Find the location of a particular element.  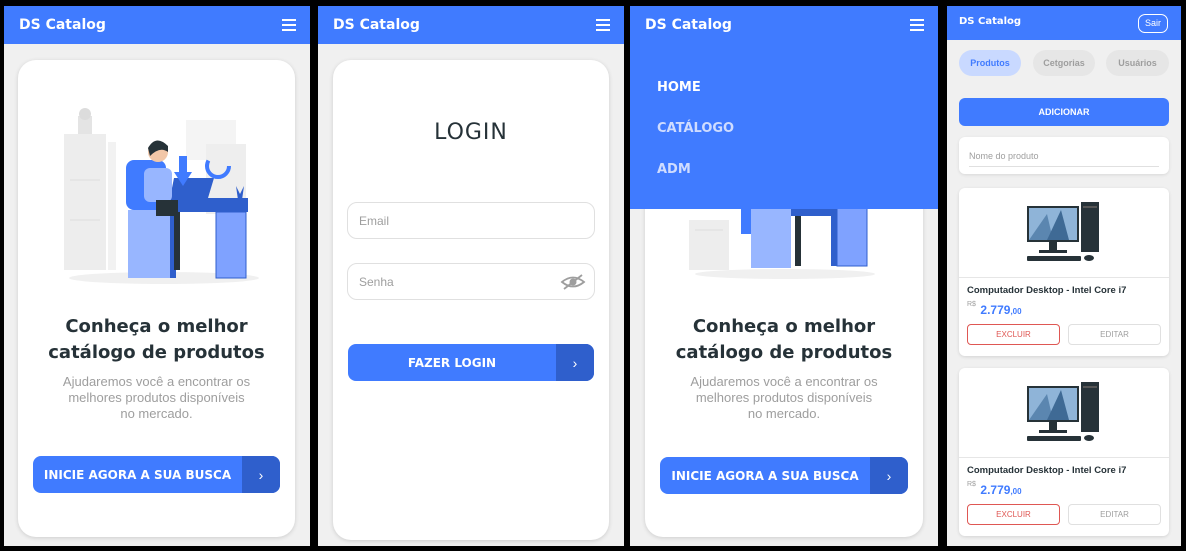

app-bar: DS Catalog Sair is located at coordinates (1064, 23).